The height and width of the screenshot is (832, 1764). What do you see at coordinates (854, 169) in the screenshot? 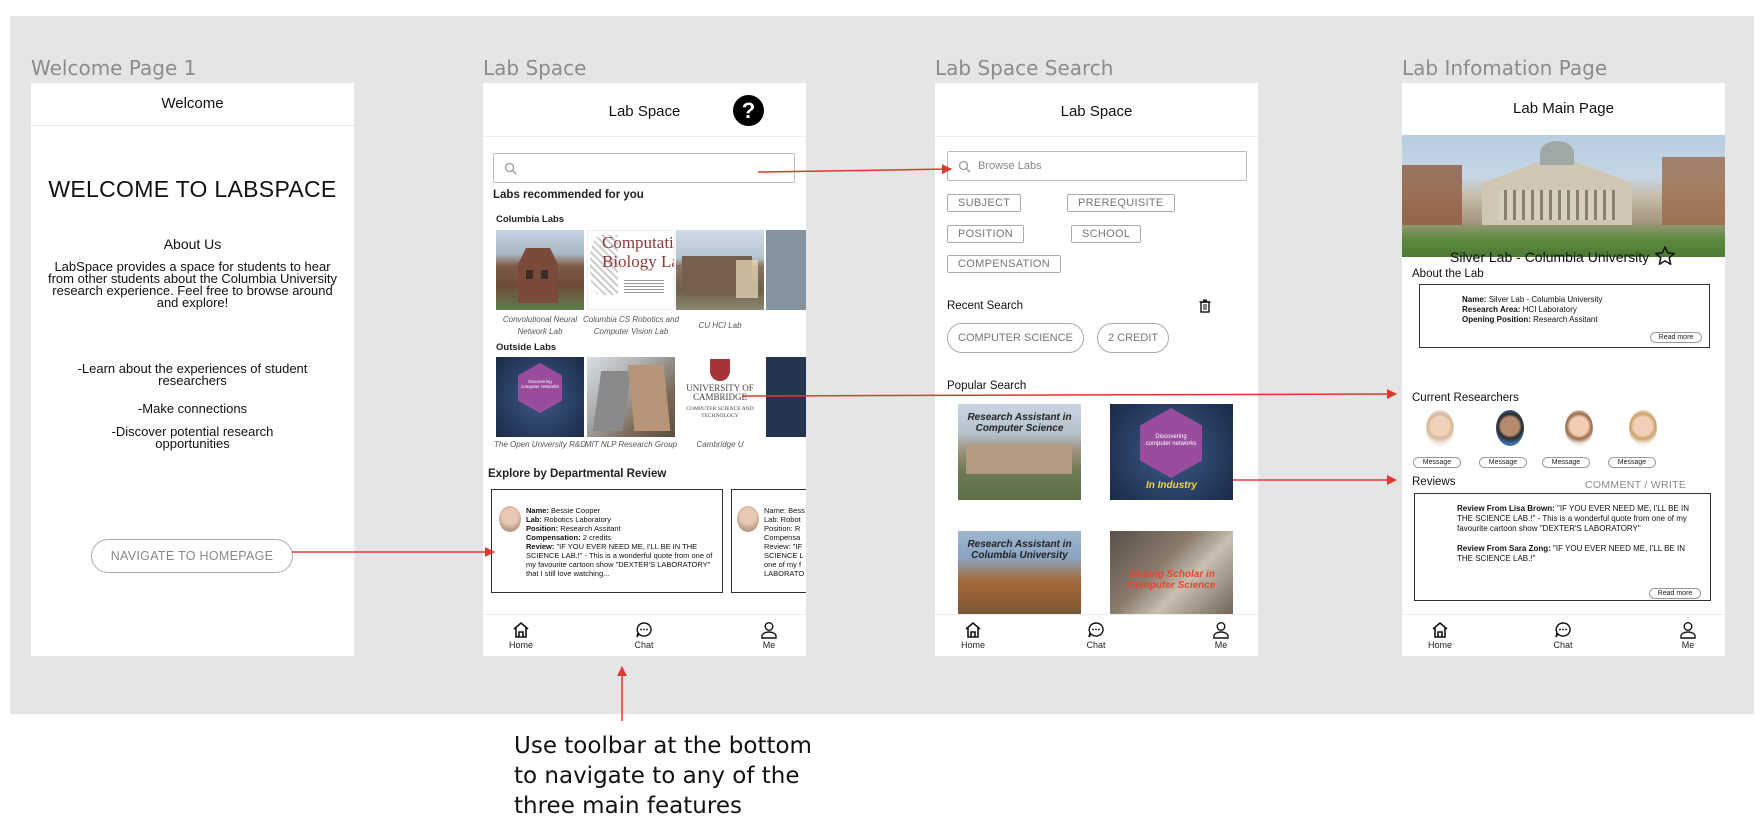
I see `arrow-search-to-search-screen` at bounding box center [854, 169].